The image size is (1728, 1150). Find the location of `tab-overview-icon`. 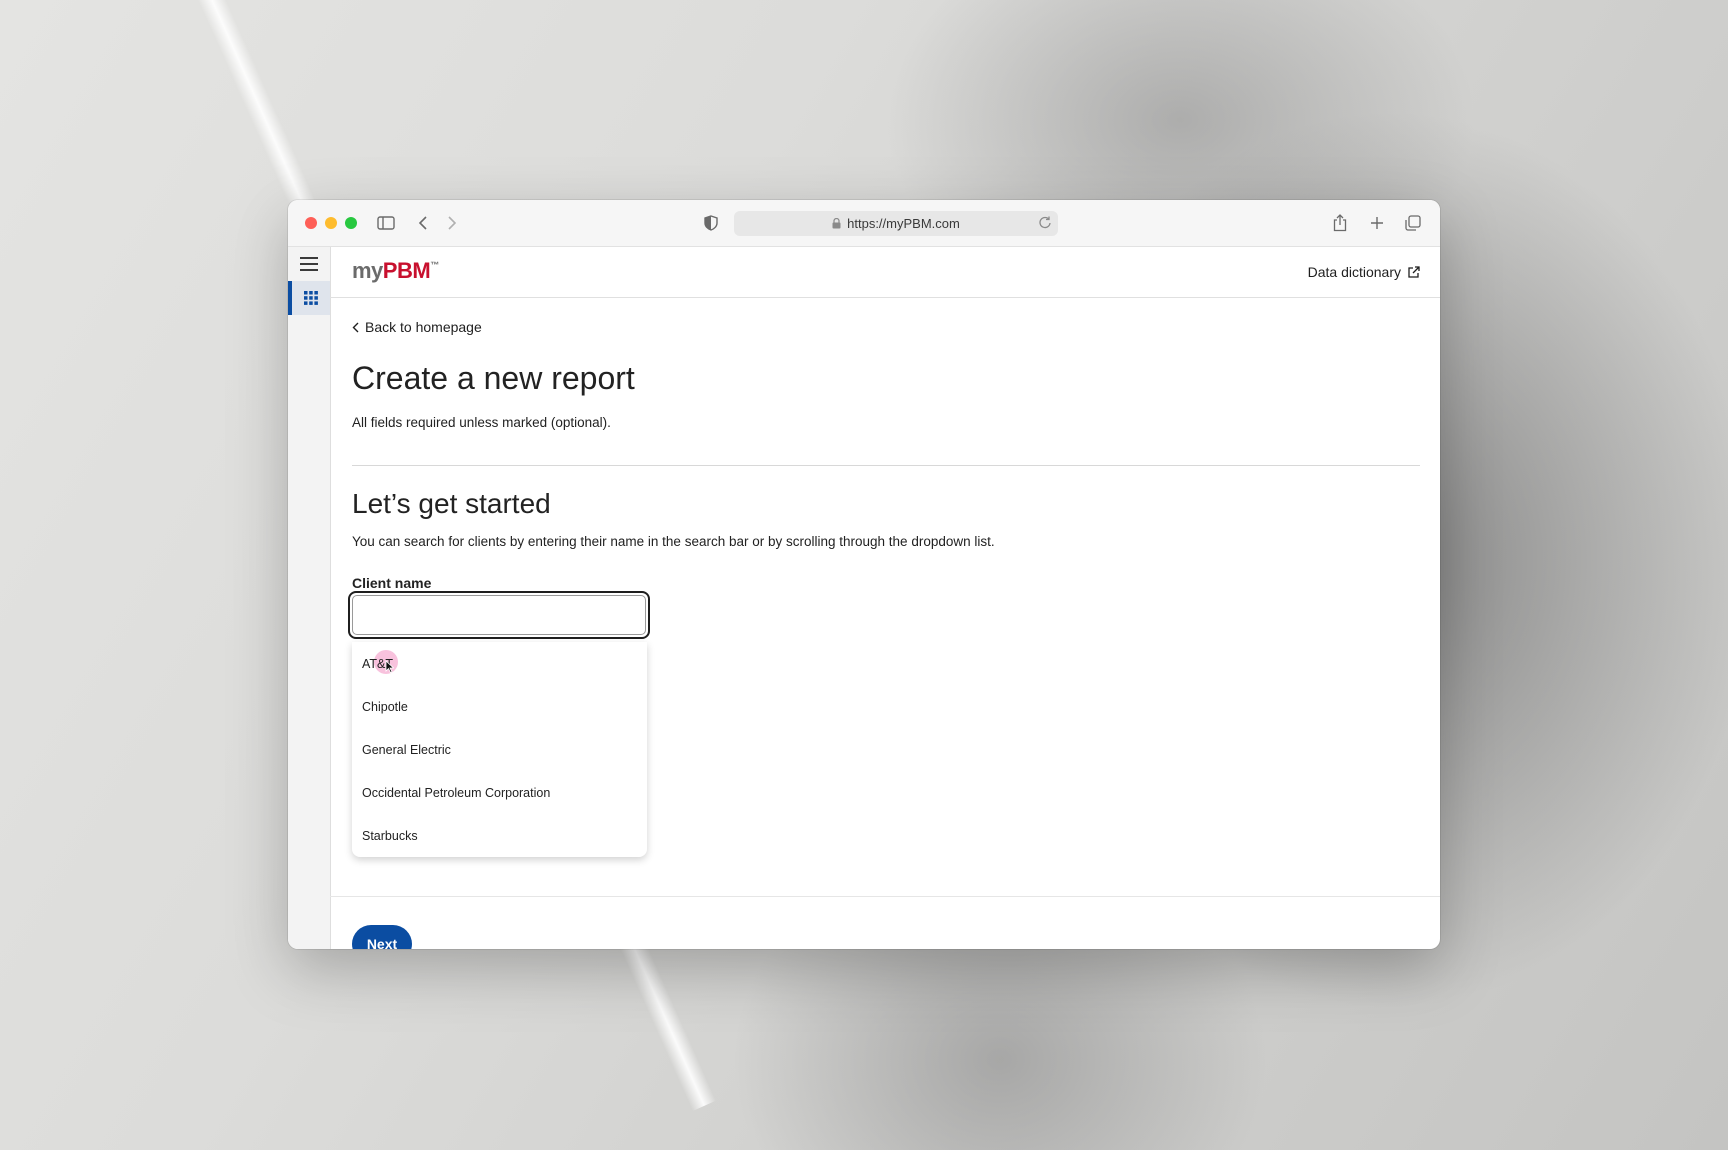

tab-overview-icon is located at coordinates (1413, 223).